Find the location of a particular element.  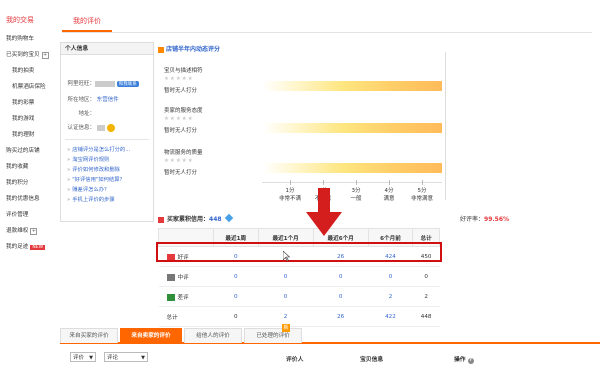

sidebar-item-games: 我的游戏 is located at coordinates (23, 118).